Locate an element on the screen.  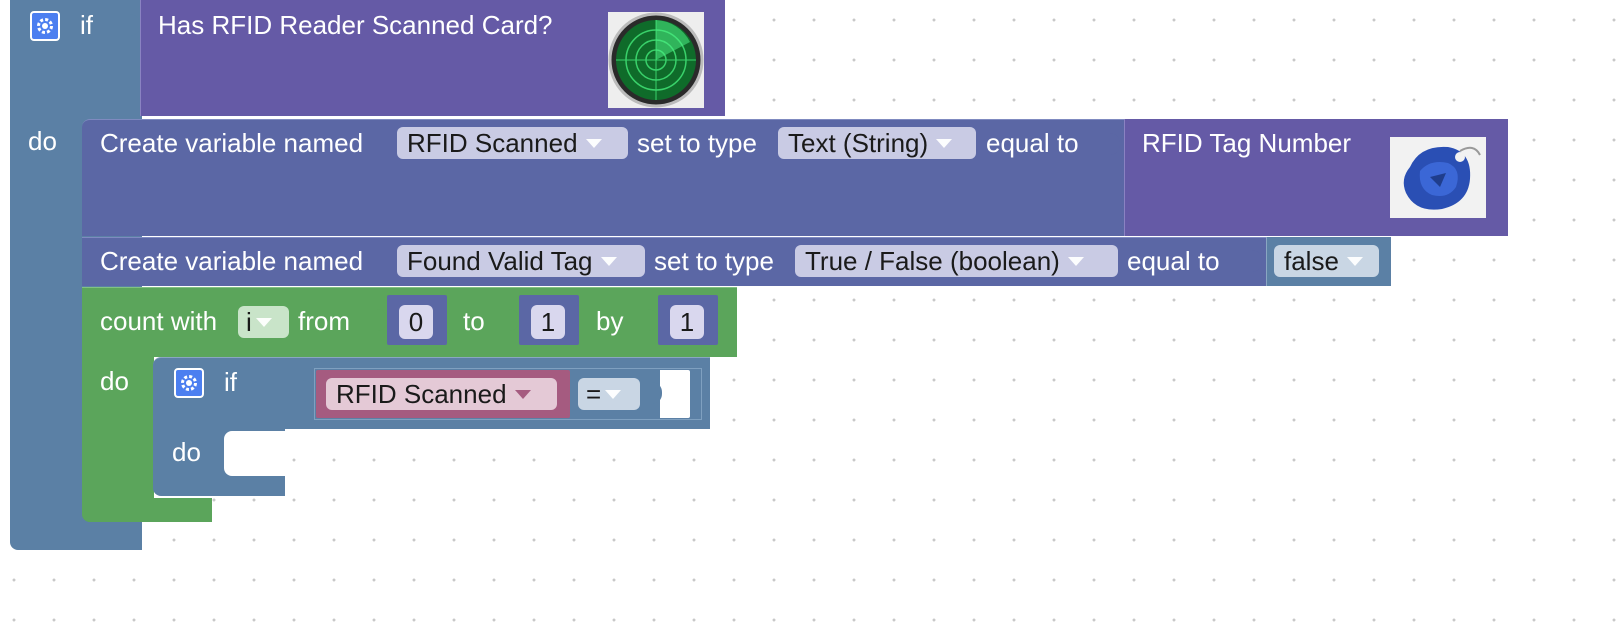
by-value: 1 is located at coordinates (687, 322).